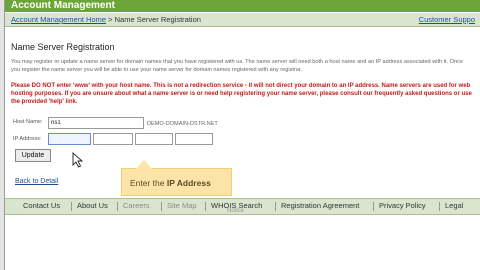 The width and height of the screenshot is (480, 270). I want to click on ip-address-label: IP Address:, so click(27, 139).